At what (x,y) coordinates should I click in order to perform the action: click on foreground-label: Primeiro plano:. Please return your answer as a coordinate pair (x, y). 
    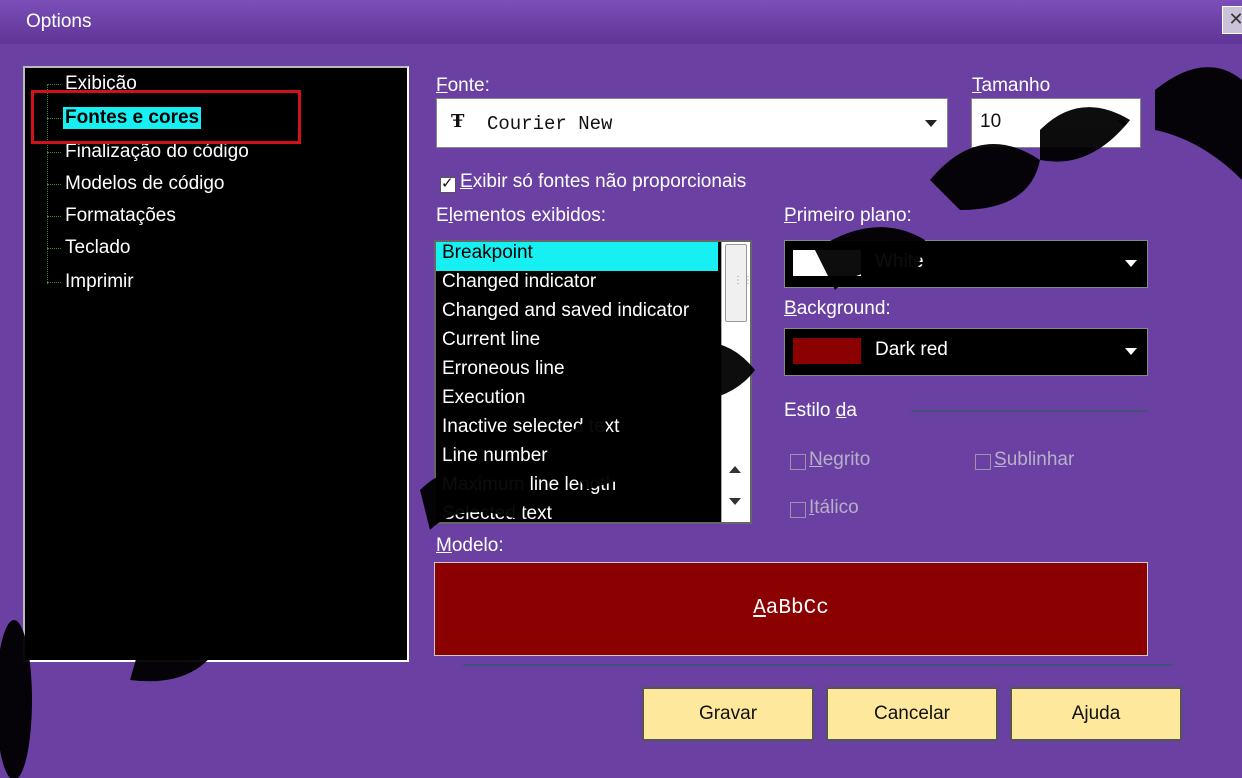
    Looking at the image, I should click on (848, 215).